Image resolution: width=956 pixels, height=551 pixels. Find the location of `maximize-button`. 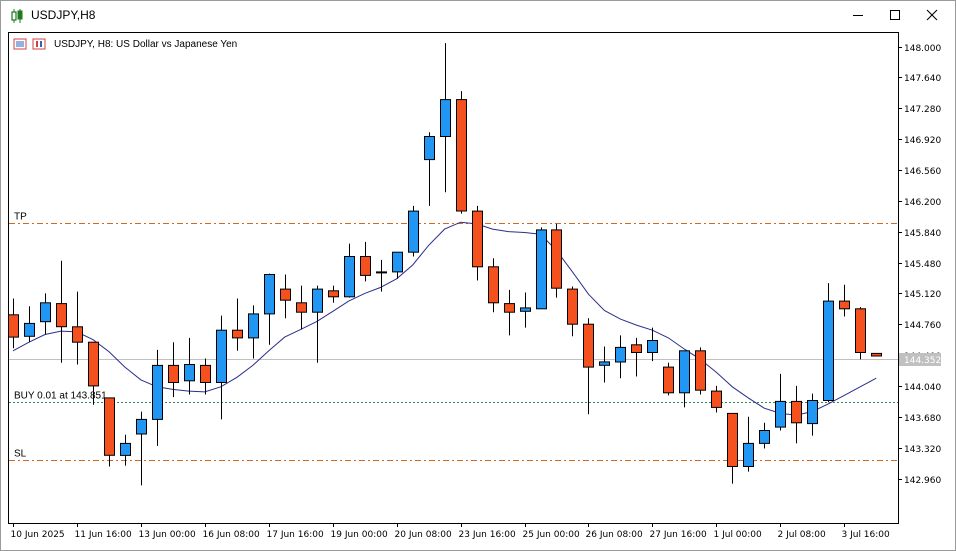

maximize-button is located at coordinates (895, 16).